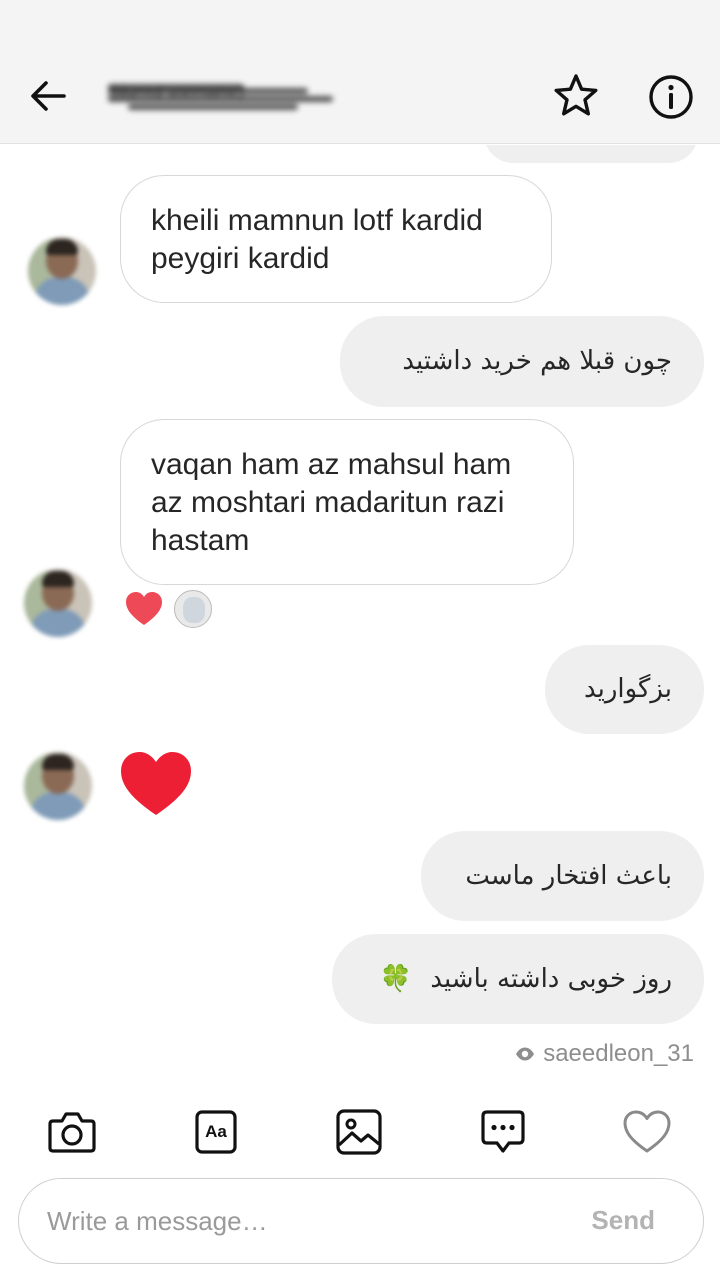 The width and height of the screenshot is (720, 1280). I want to click on message-line: peygiri kardid, so click(240, 258).